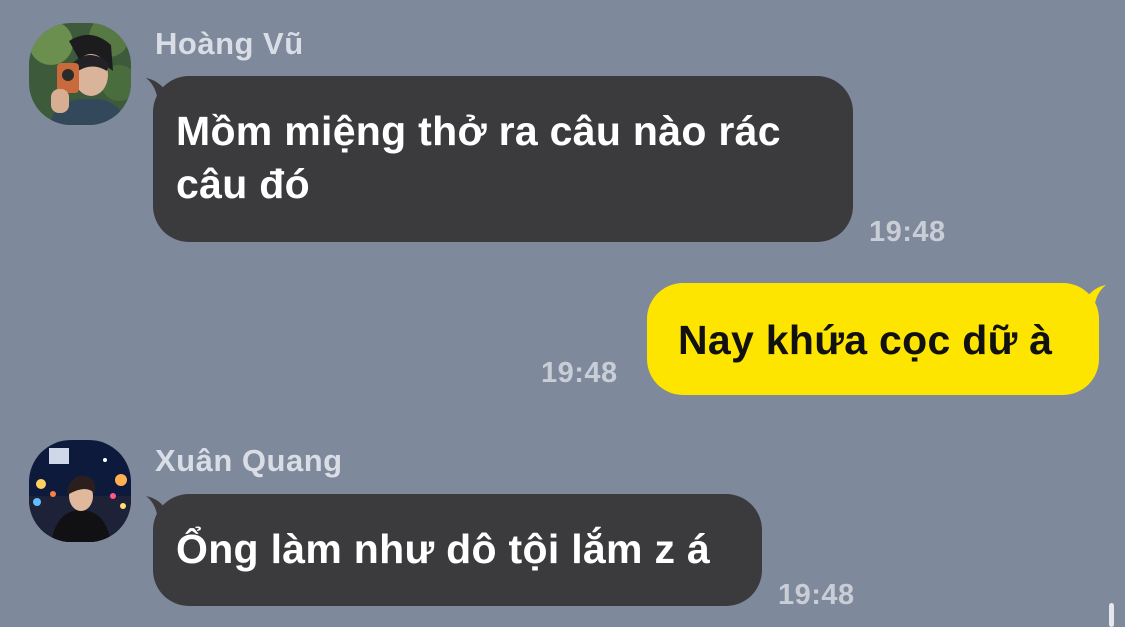 Image resolution: width=1125 pixels, height=627 pixels. I want to click on scrollbar-thumb, so click(1111, 615).